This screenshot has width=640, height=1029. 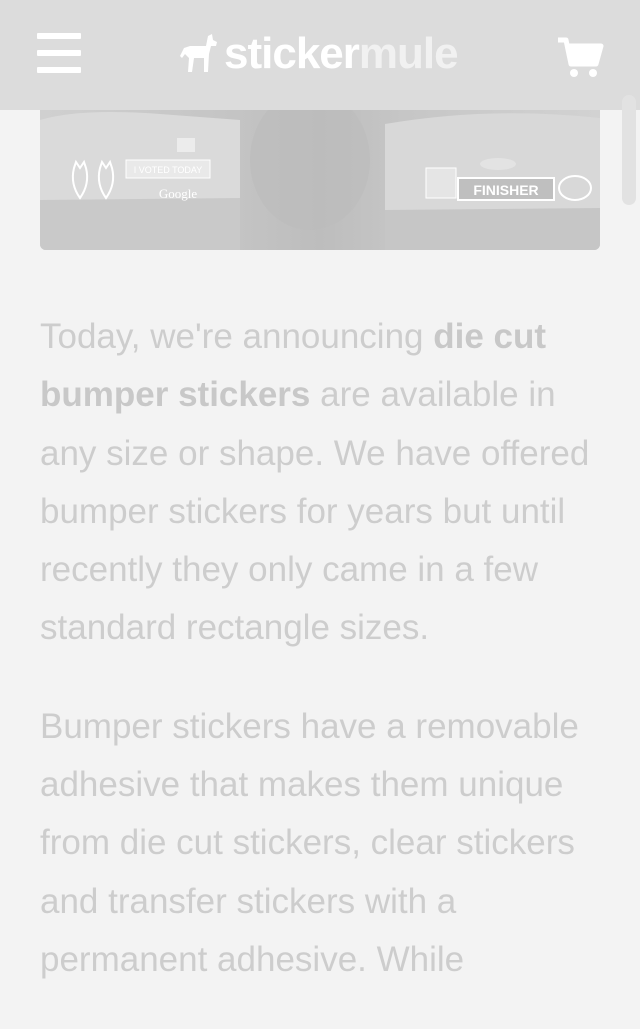 I want to click on sticker-finisher-text: FINISHER, so click(x=505, y=190).